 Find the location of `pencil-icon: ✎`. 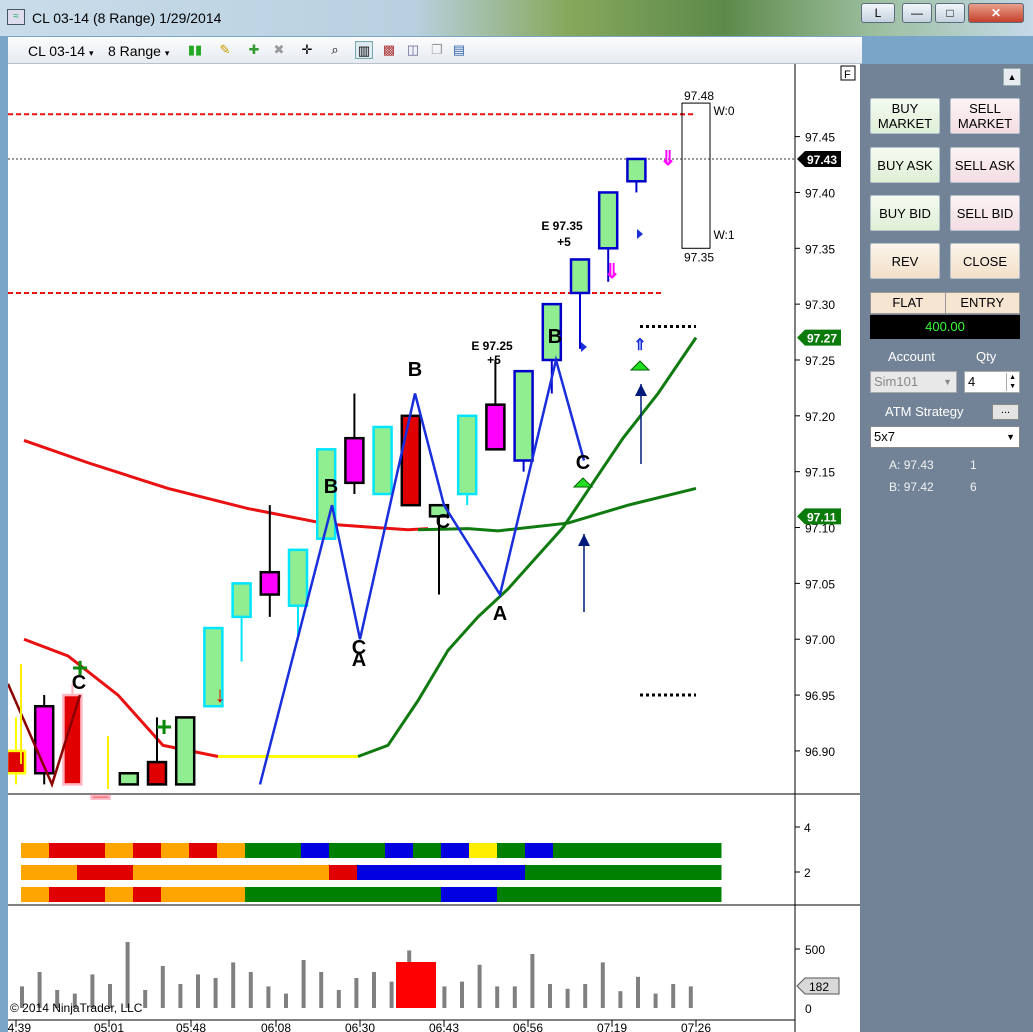

pencil-icon: ✎ is located at coordinates (225, 50).